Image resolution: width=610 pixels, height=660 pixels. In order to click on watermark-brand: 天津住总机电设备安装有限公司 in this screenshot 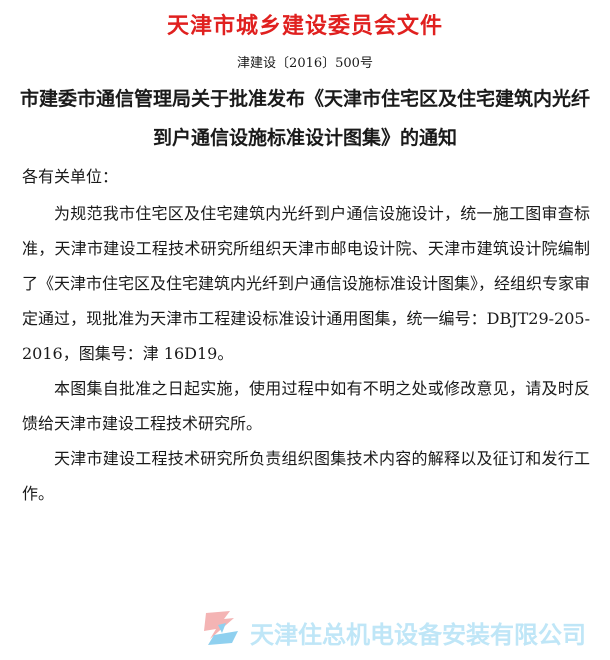, I will do `click(402, 630)`.